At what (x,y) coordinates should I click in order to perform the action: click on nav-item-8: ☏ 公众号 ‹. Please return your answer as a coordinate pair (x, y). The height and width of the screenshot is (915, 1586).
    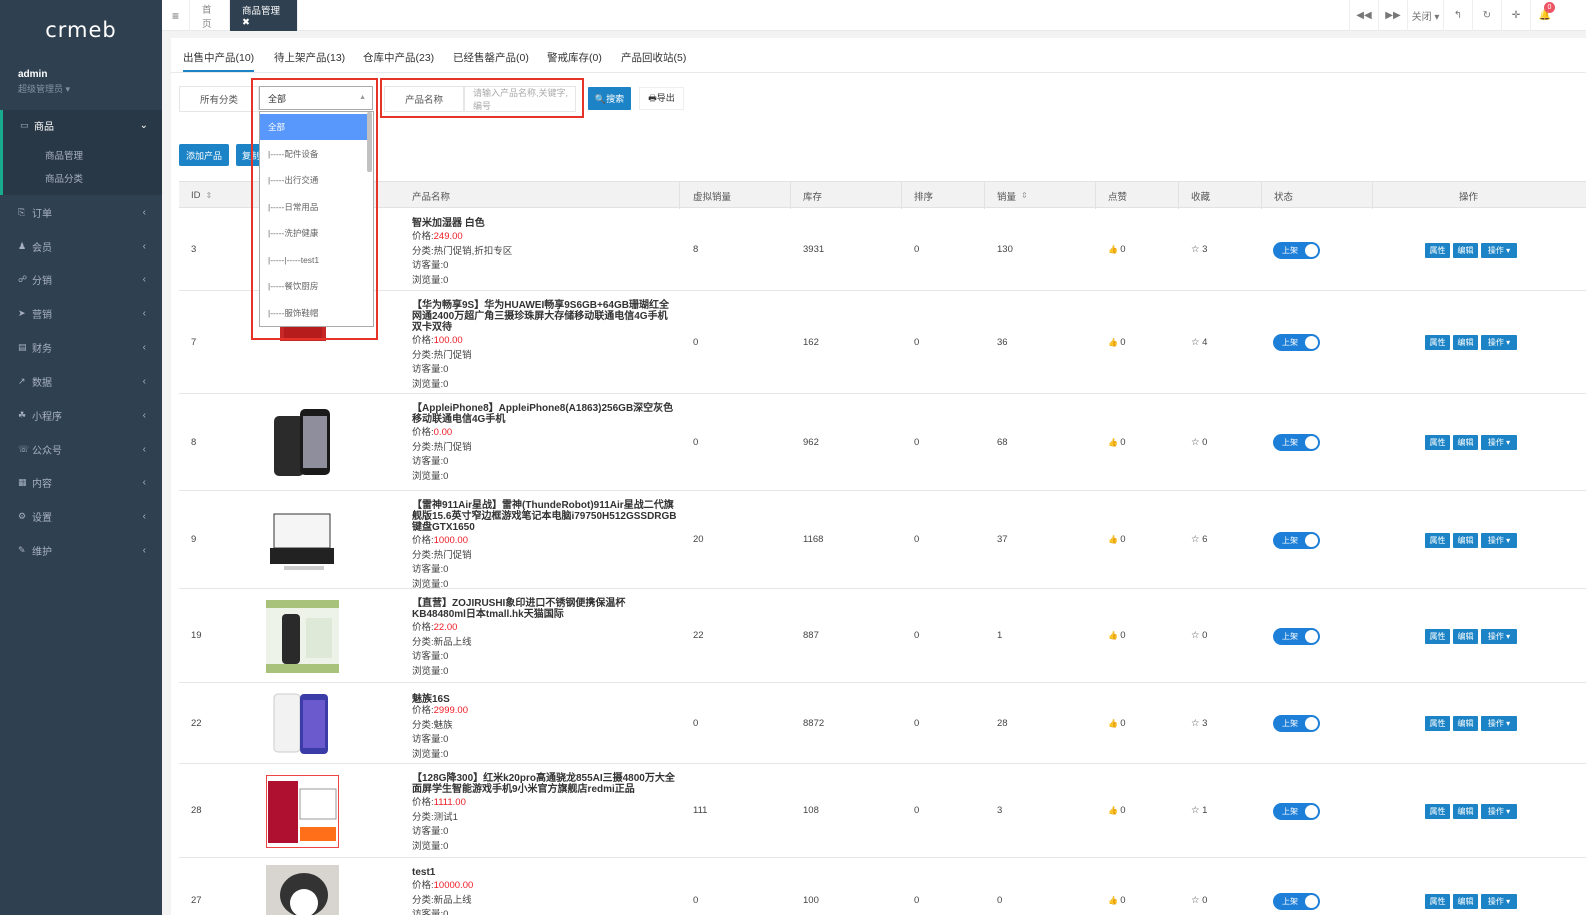
    Looking at the image, I should click on (88, 449).